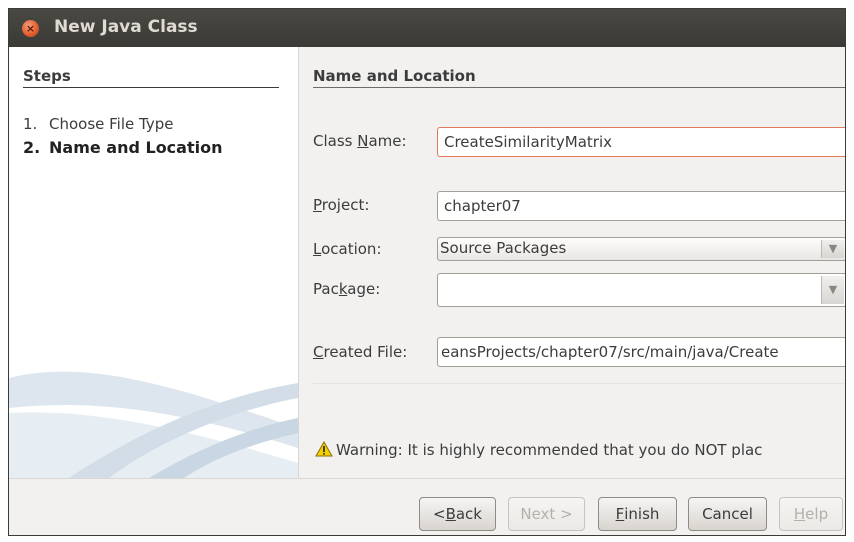  Describe the element at coordinates (811, 514) in the screenshot. I see `help-button: Help` at that location.